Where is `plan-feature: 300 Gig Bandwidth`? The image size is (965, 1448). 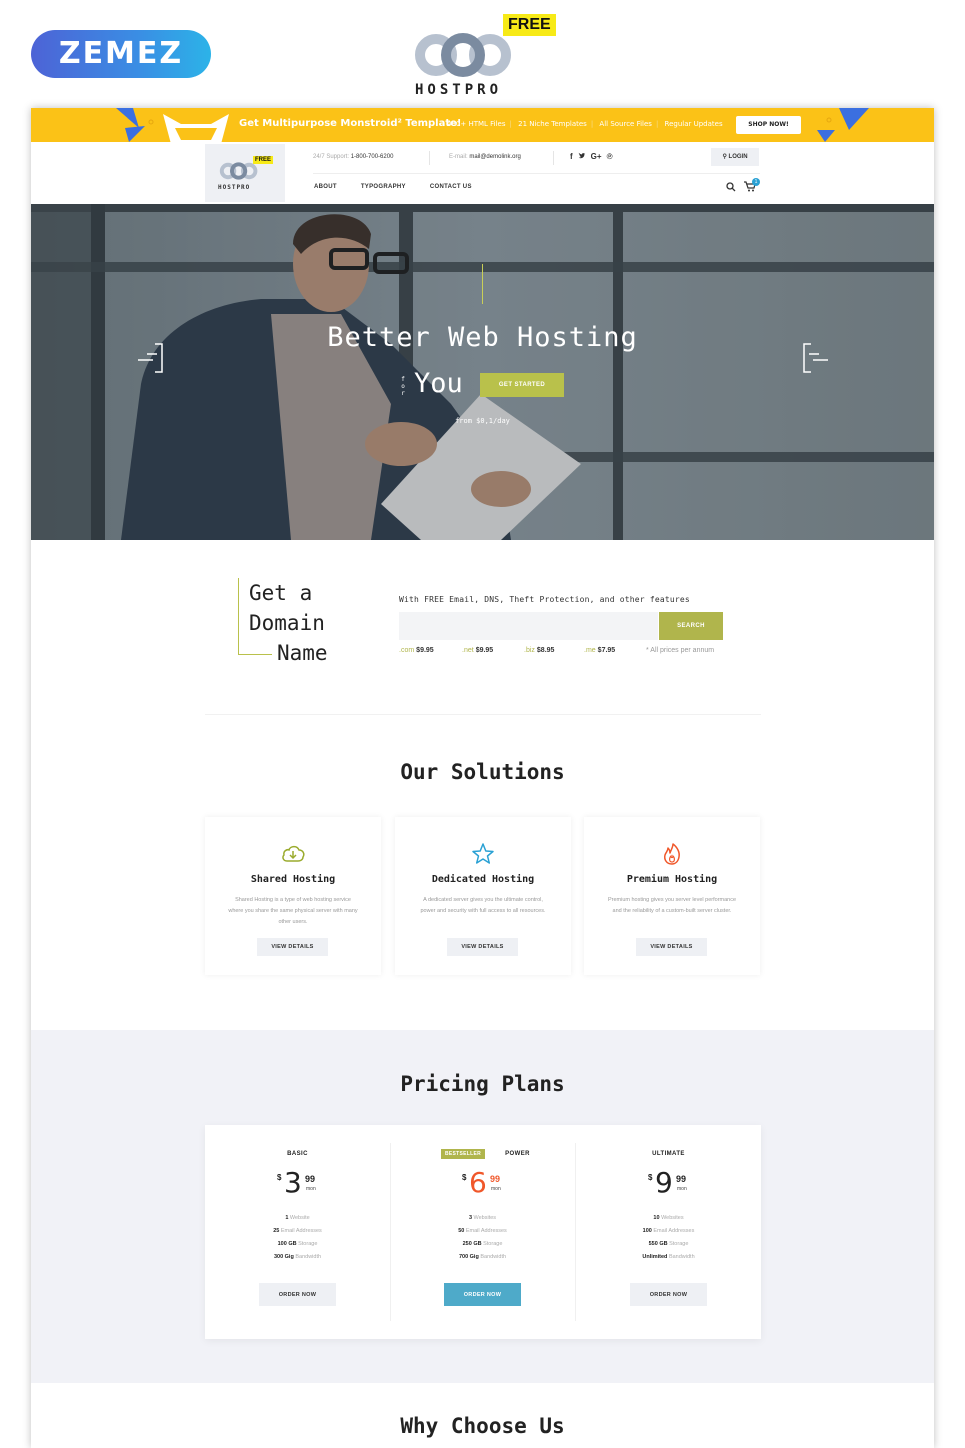
plan-feature: 300 Gig Bandwidth is located at coordinates (297, 1257).